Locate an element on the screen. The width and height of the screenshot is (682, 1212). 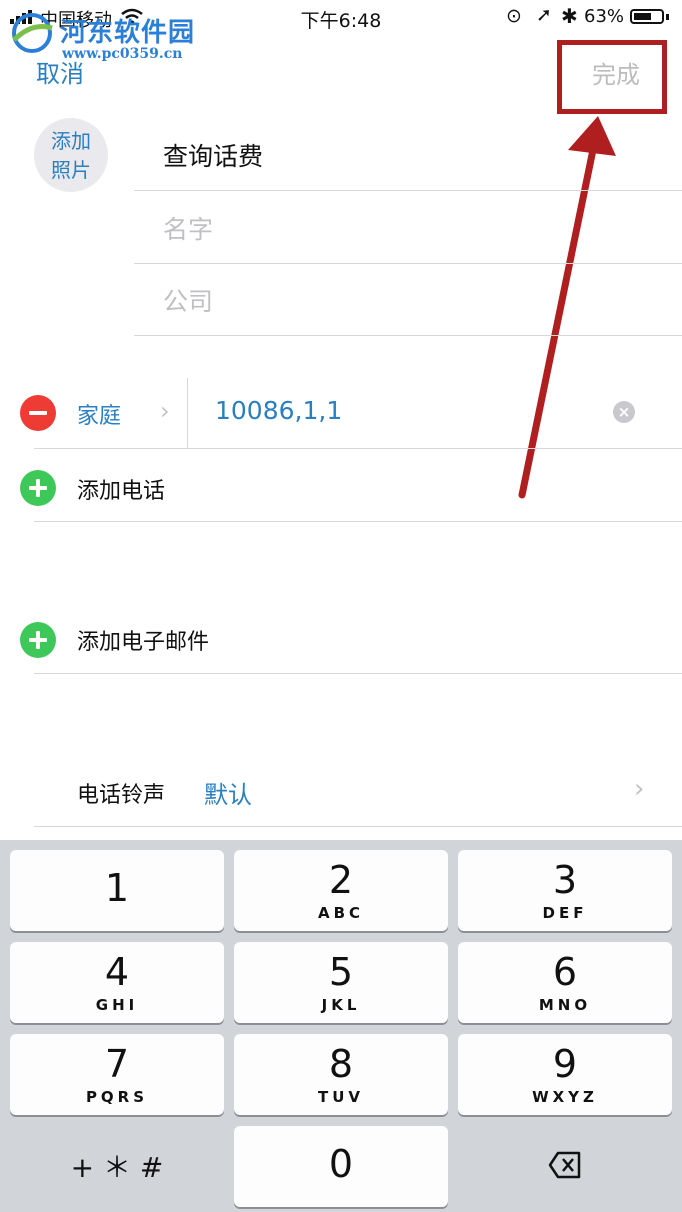
cancel-button: 取消 is located at coordinates (60, 71).